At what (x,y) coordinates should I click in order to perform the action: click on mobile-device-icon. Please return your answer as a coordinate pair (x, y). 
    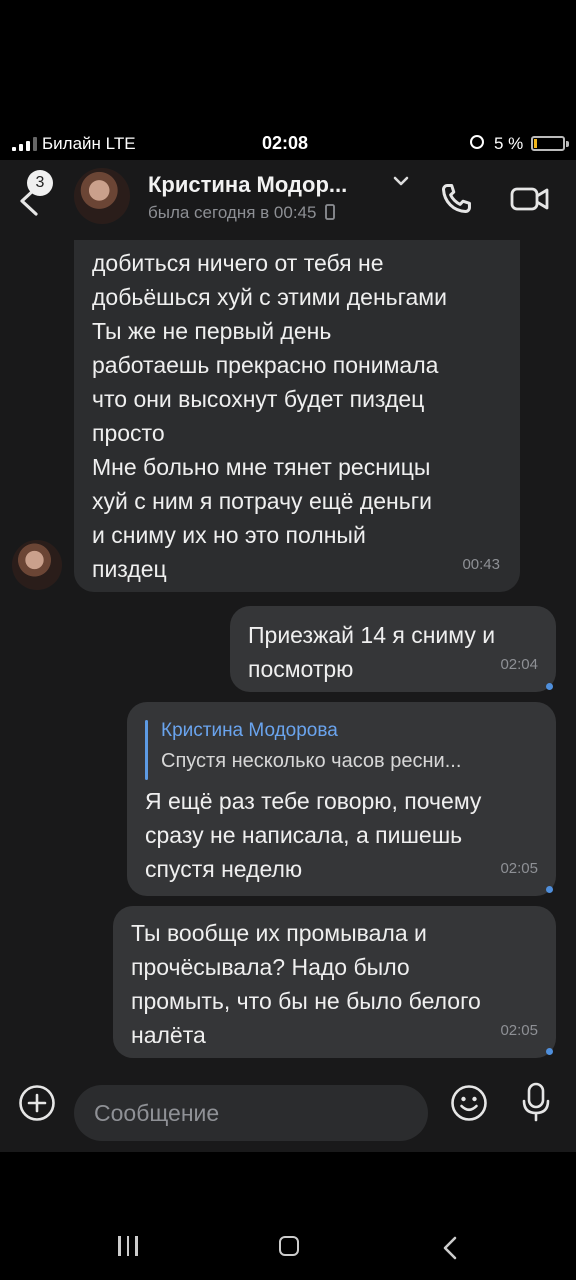
    Looking at the image, I should click on (330, 212).